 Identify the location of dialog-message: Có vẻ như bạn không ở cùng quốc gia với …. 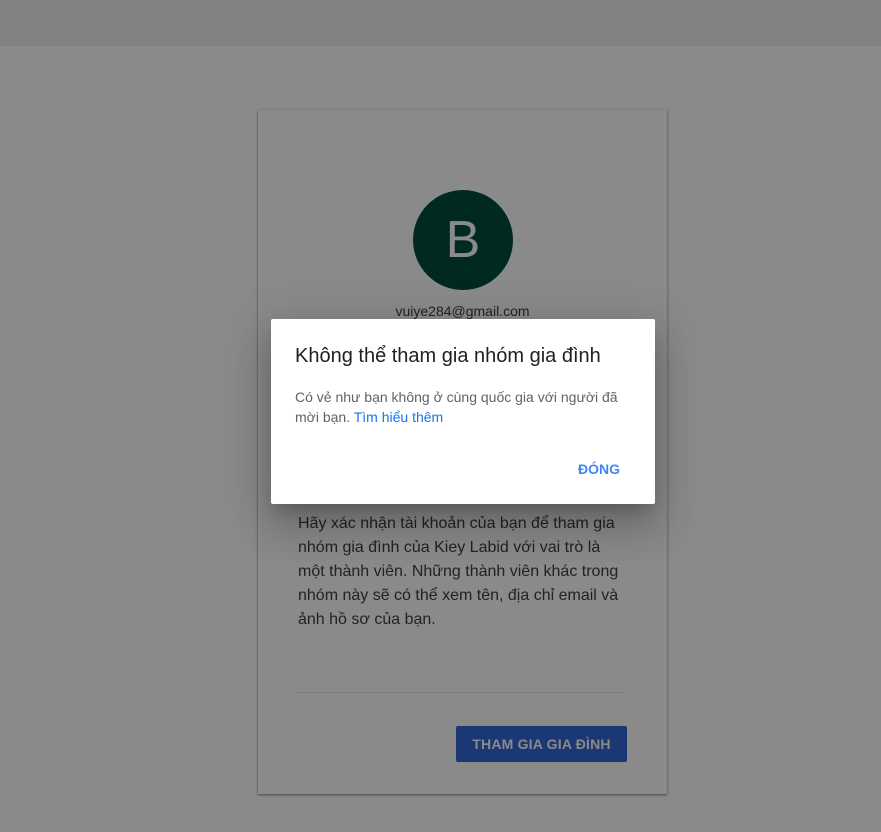
(465, 407).